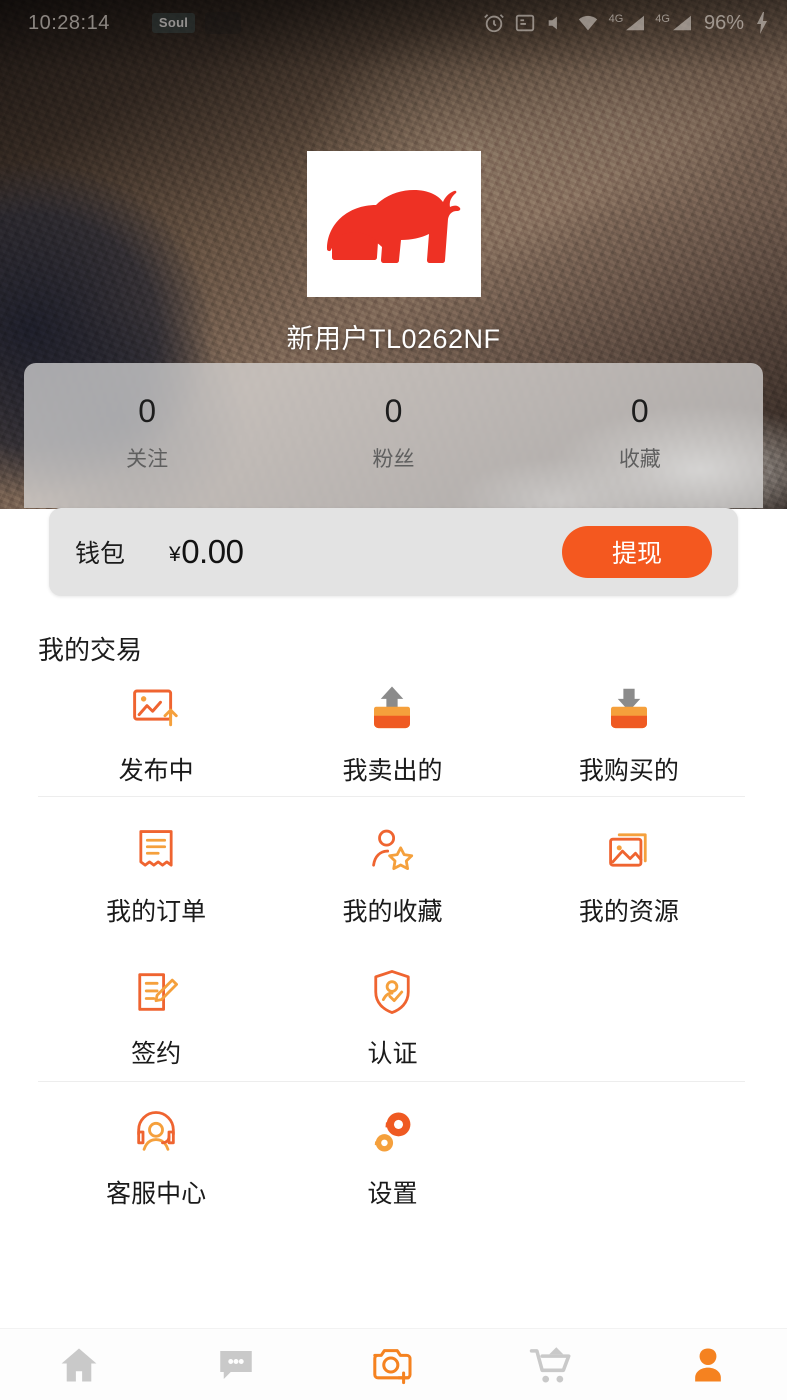 The image size is (787, 1400). What do you see at coordinates (223, 23) in the screenshot?
I see `notification-badge` at bounding box center [223, 23].